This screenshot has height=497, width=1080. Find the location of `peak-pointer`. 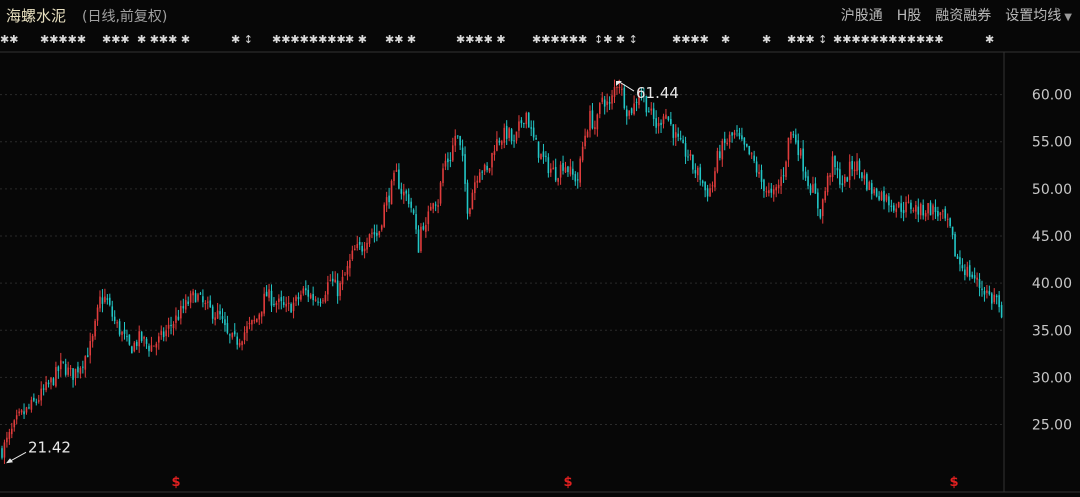

peak-pointer is located at coordinates (626, 86).